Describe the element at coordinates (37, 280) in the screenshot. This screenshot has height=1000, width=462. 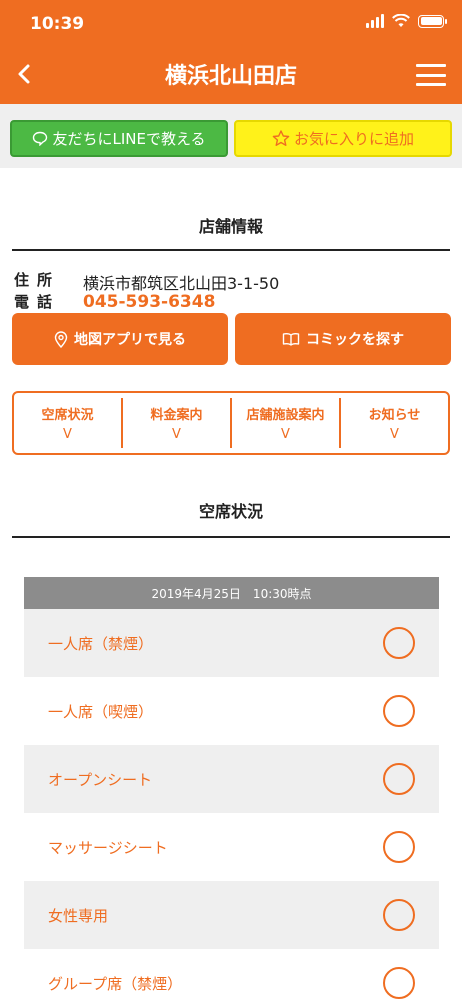
I see `address-label: 住所` at that location.